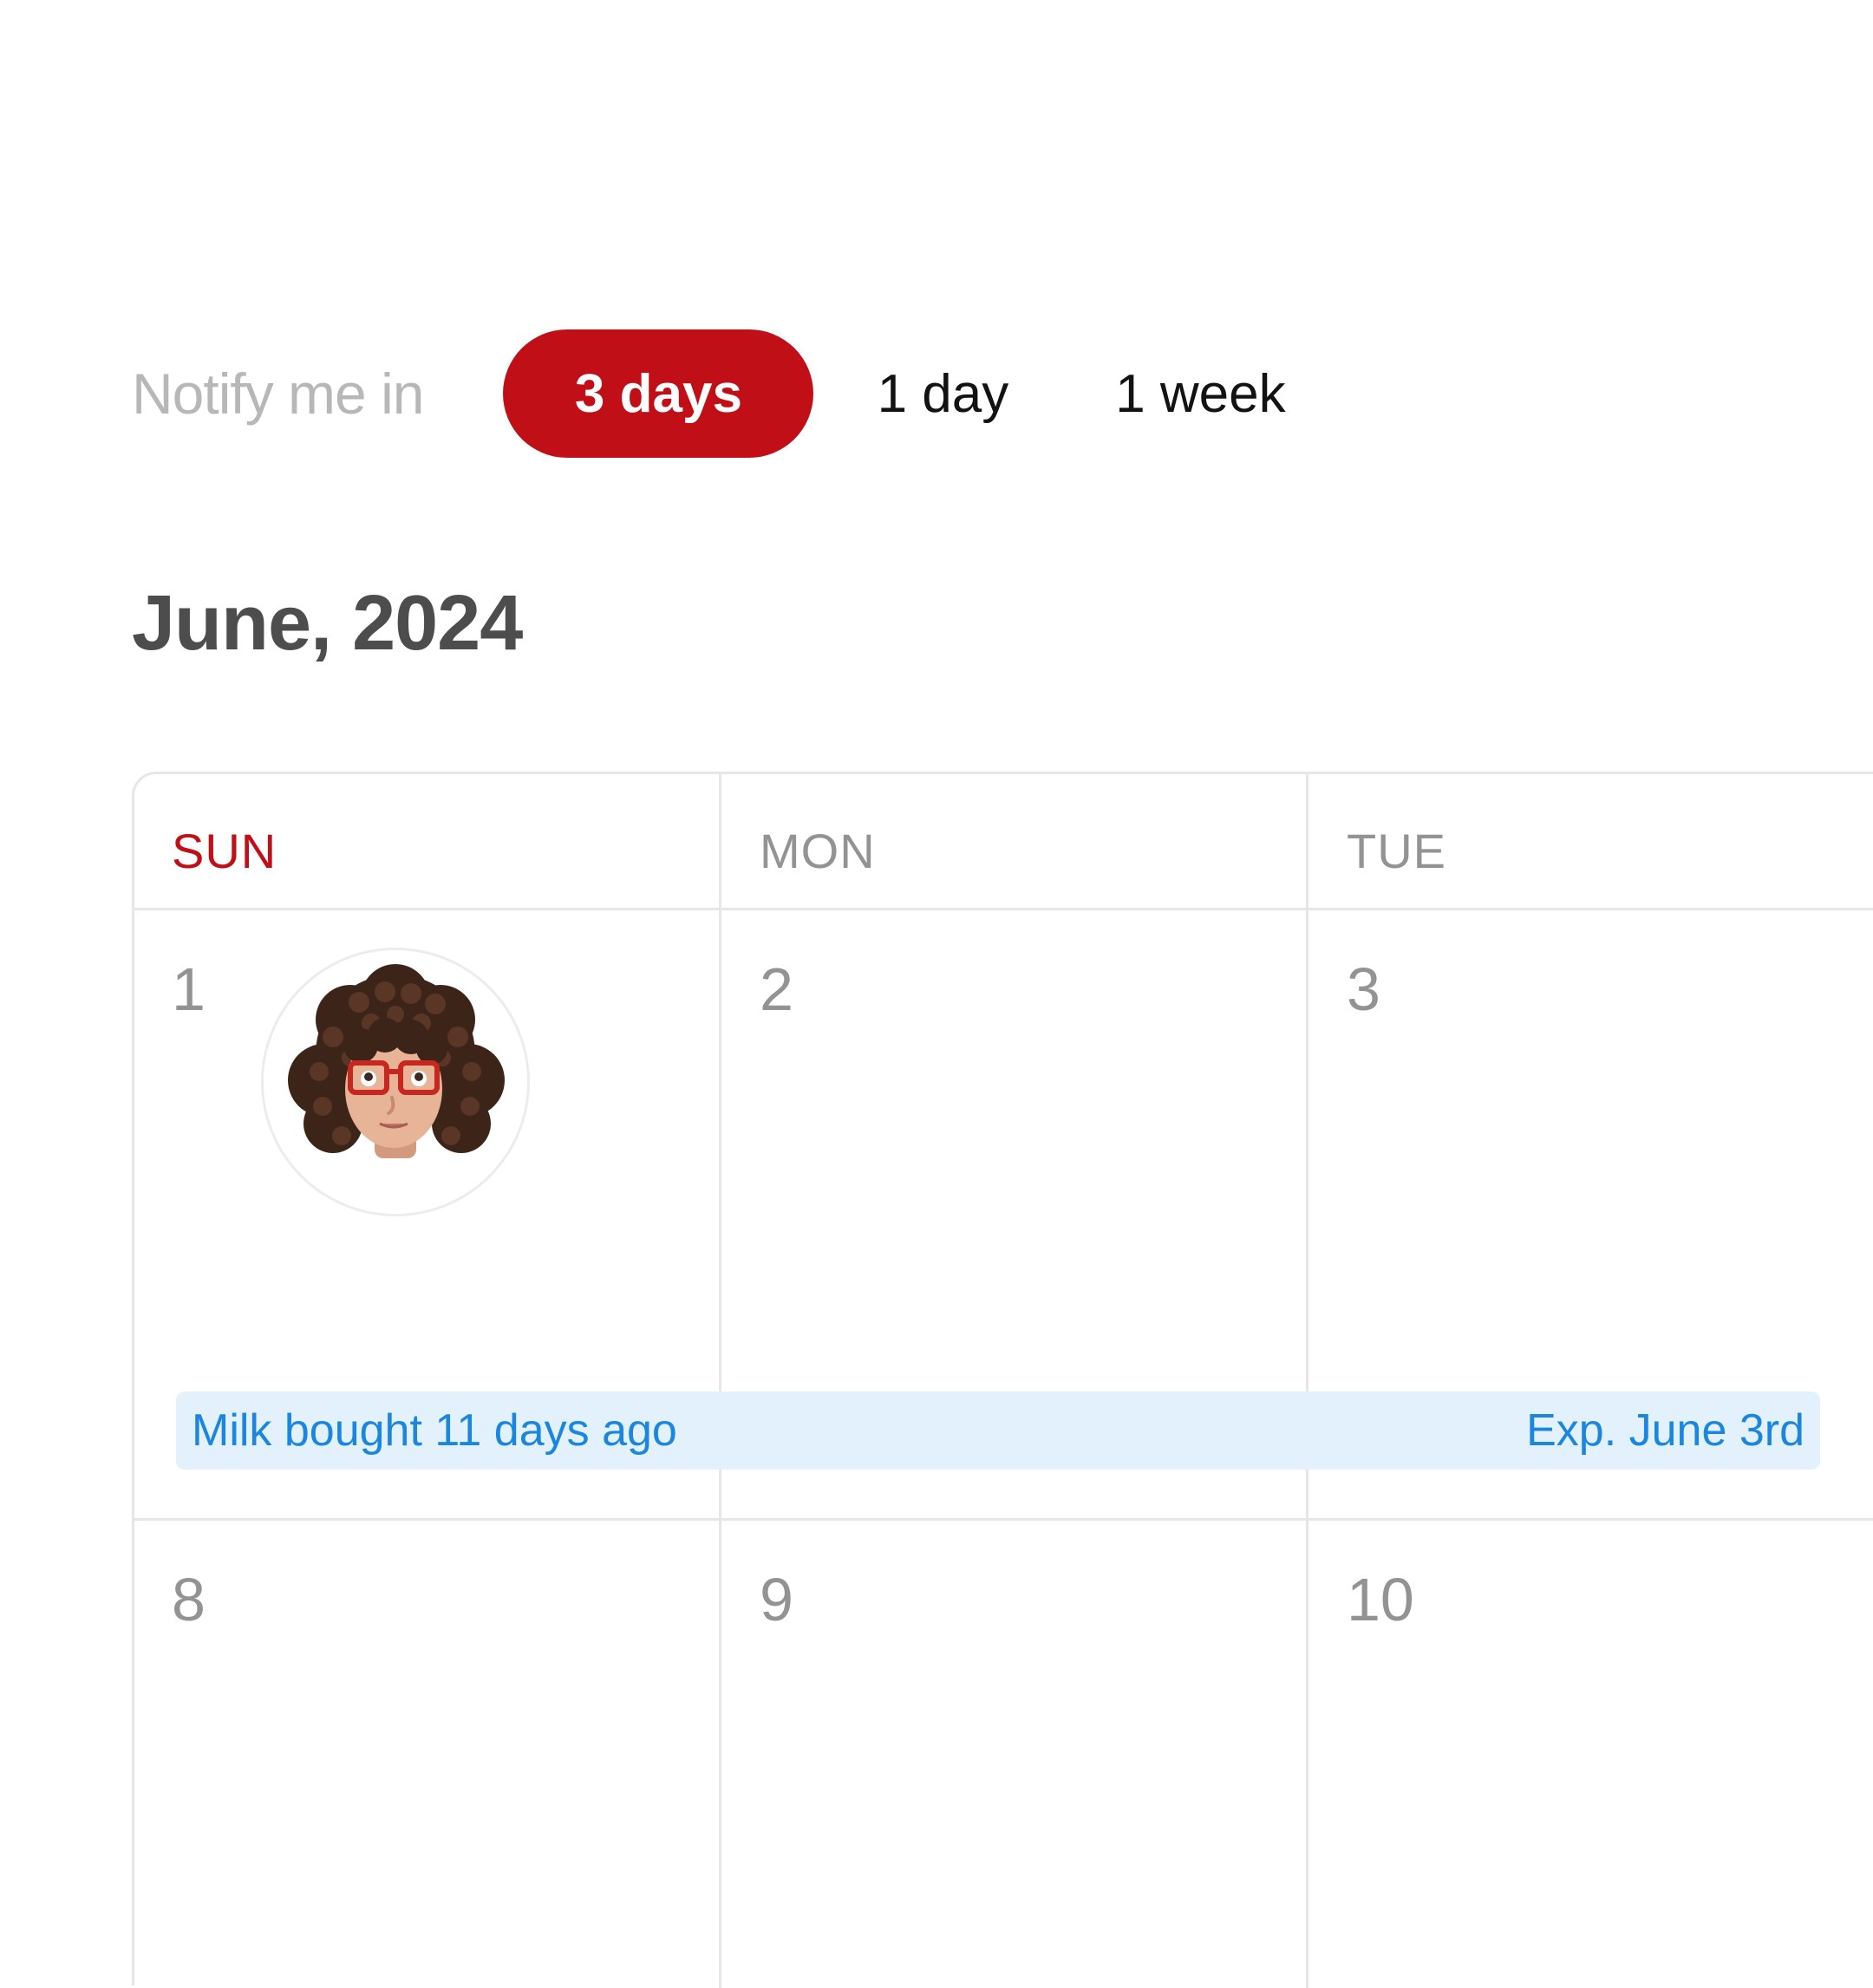 The image size is (1873, 1988). I want to click on avatar, so click(395, 1082).